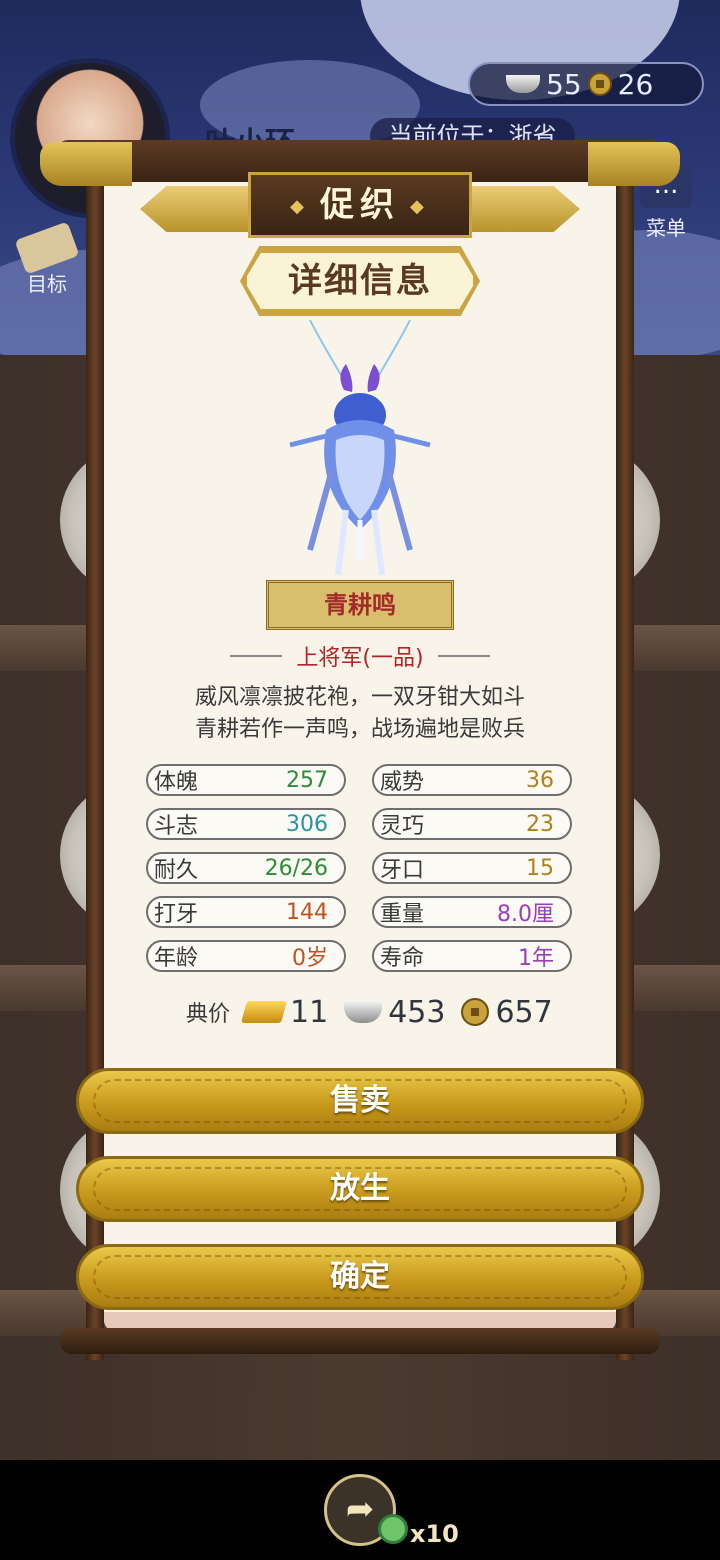  I want to click on stat-label: 灵巧, so click(402, 826).